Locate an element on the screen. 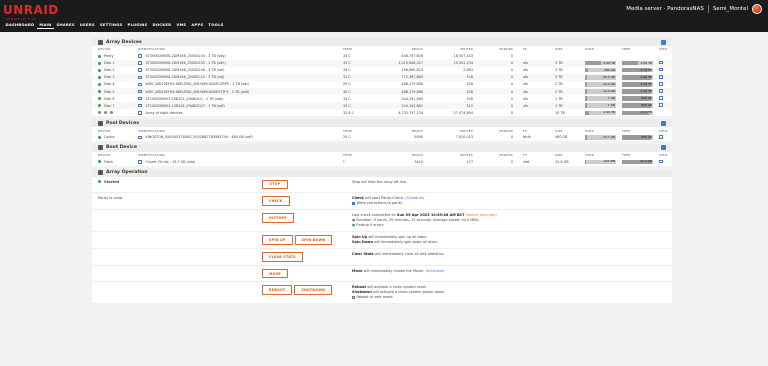 The image size is (768, 366). used-cell: 284 GB is located at coordinates (603, 70).